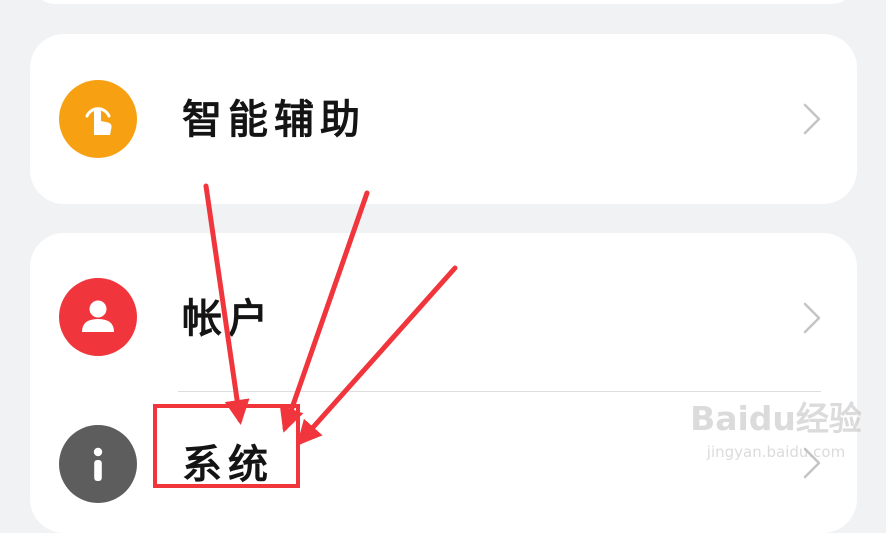  Describe the element at coordinates (776, 418) in the screenshot. I see `watermark-logo: Baidu经验` at that location.